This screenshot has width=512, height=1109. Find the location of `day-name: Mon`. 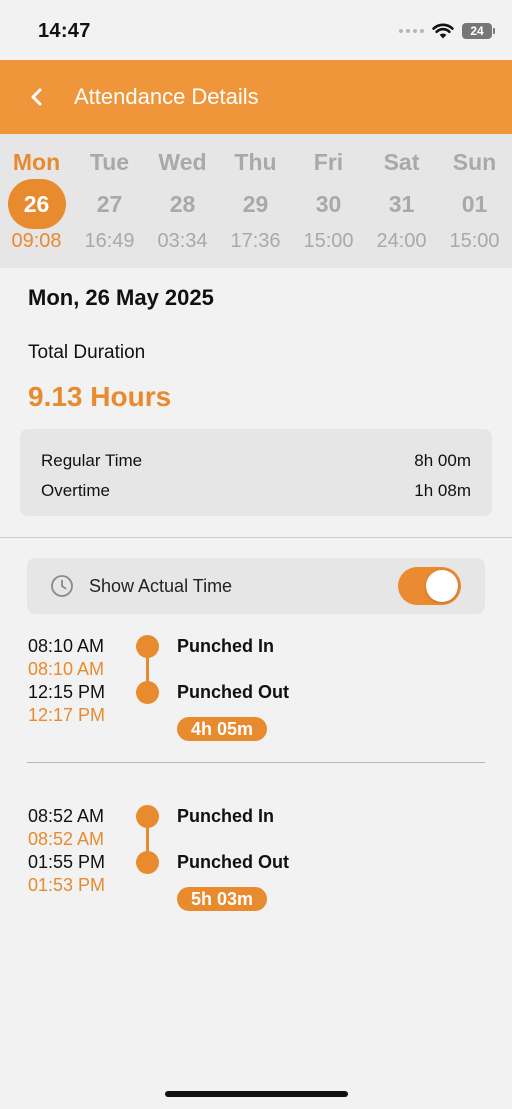

day-name: Mon is located at coordinates (36, 162).